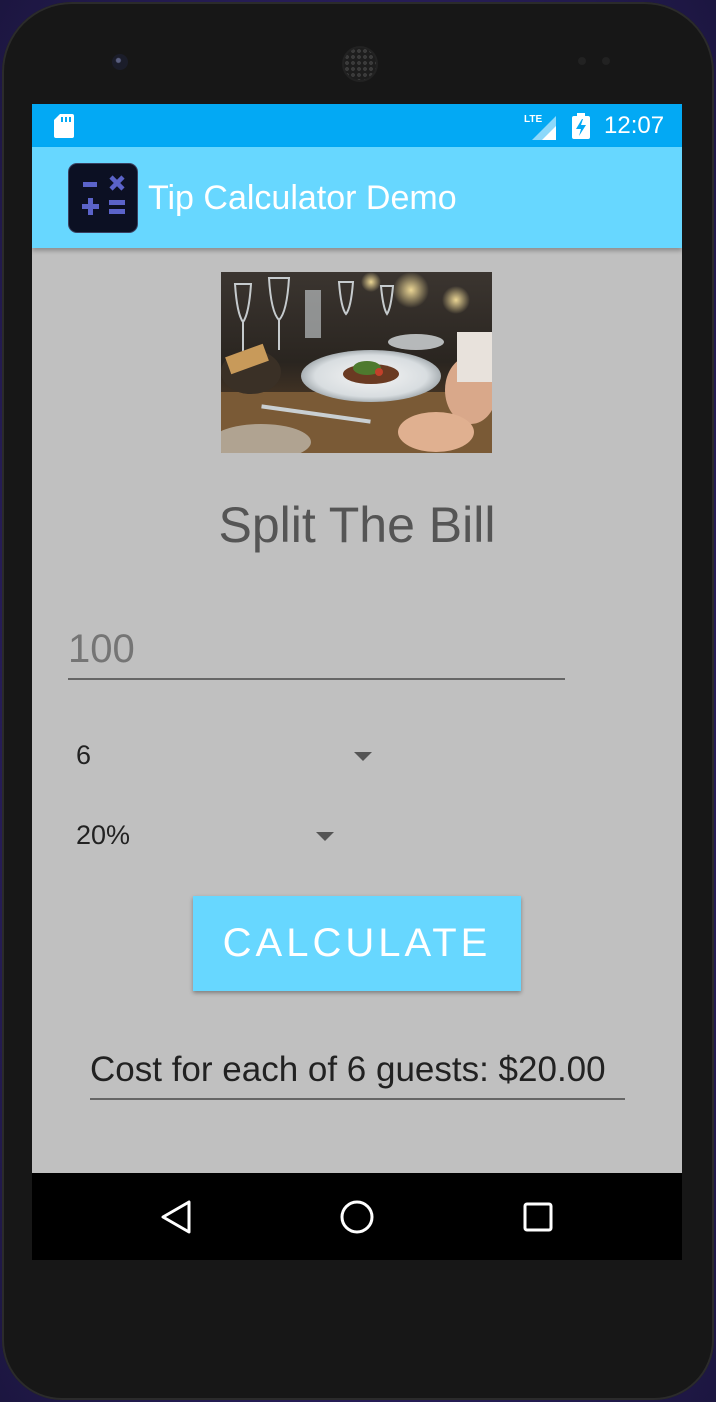 This screenshot has height=1402, width=716. I want to click on bill-amount-input, so click(316, 650).